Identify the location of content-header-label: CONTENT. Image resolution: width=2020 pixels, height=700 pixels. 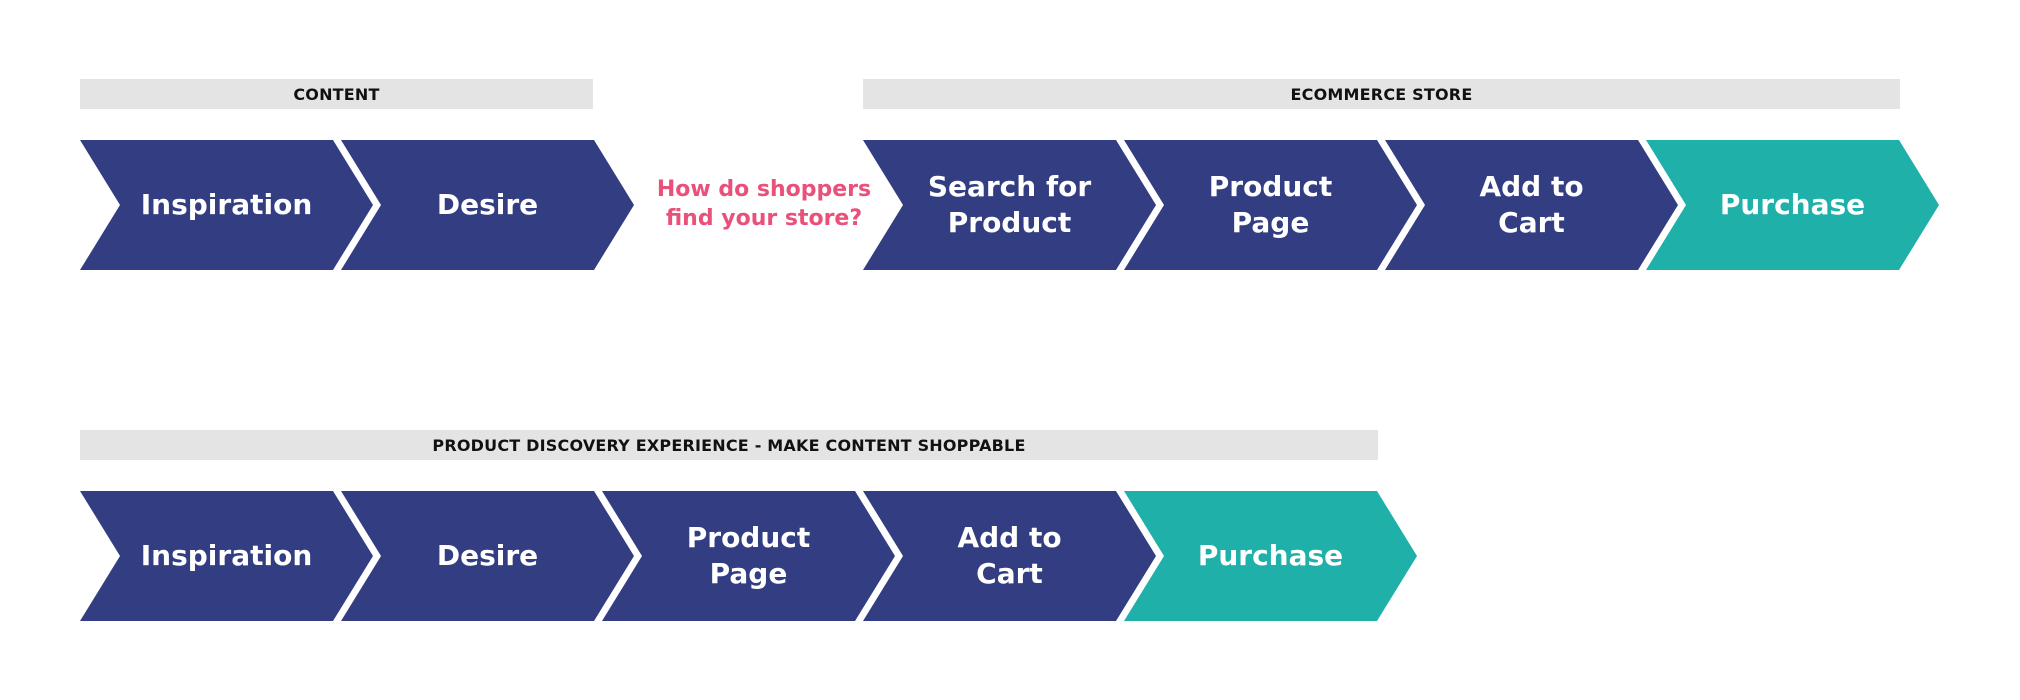
(336, 94).